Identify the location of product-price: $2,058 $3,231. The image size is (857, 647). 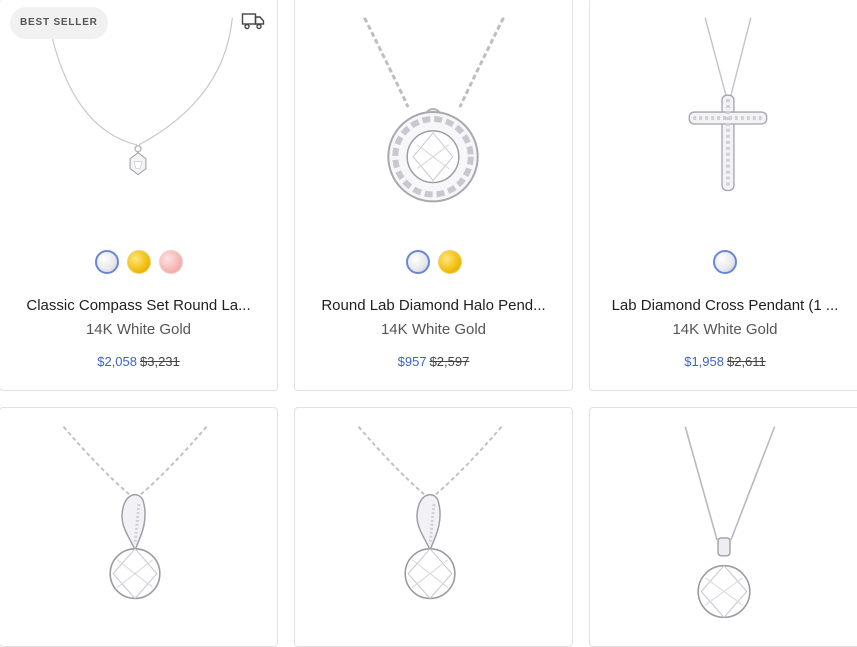
(138, 361).